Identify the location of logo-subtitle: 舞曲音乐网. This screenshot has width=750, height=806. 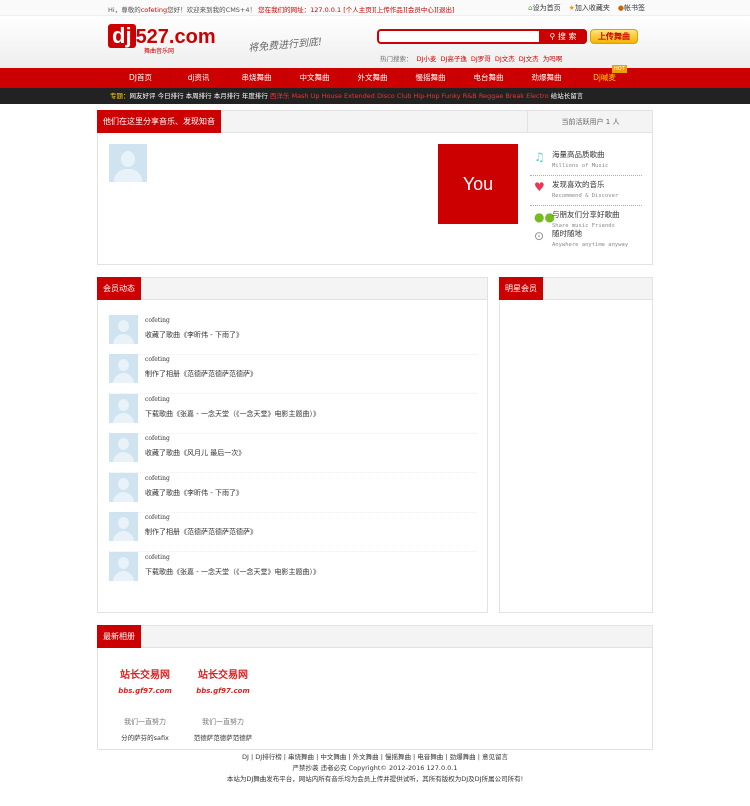
(159, 51).